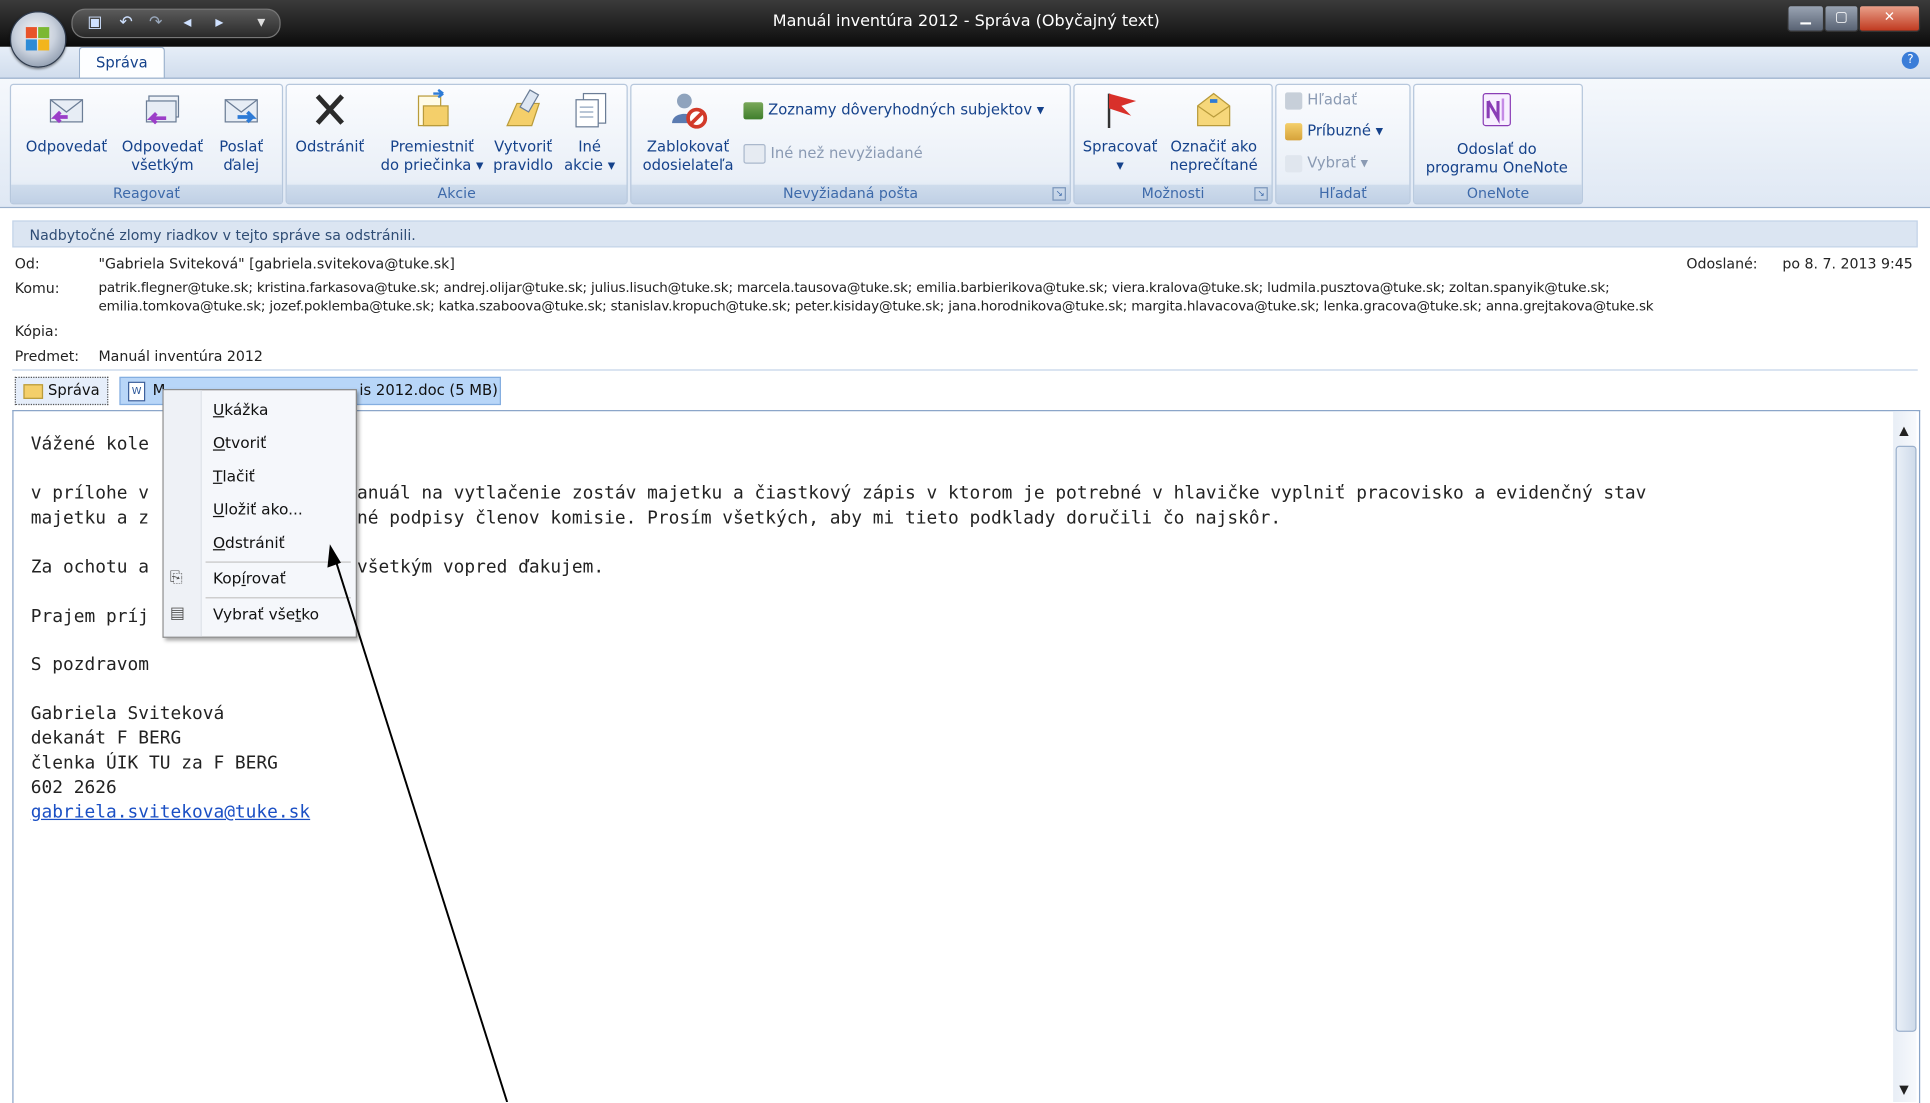 The width and height of the screenshot is (1930, 1103). Describe the element at coordinates (36, 331) in the screenshot. I see `cc-label: Kópia:` at that location.